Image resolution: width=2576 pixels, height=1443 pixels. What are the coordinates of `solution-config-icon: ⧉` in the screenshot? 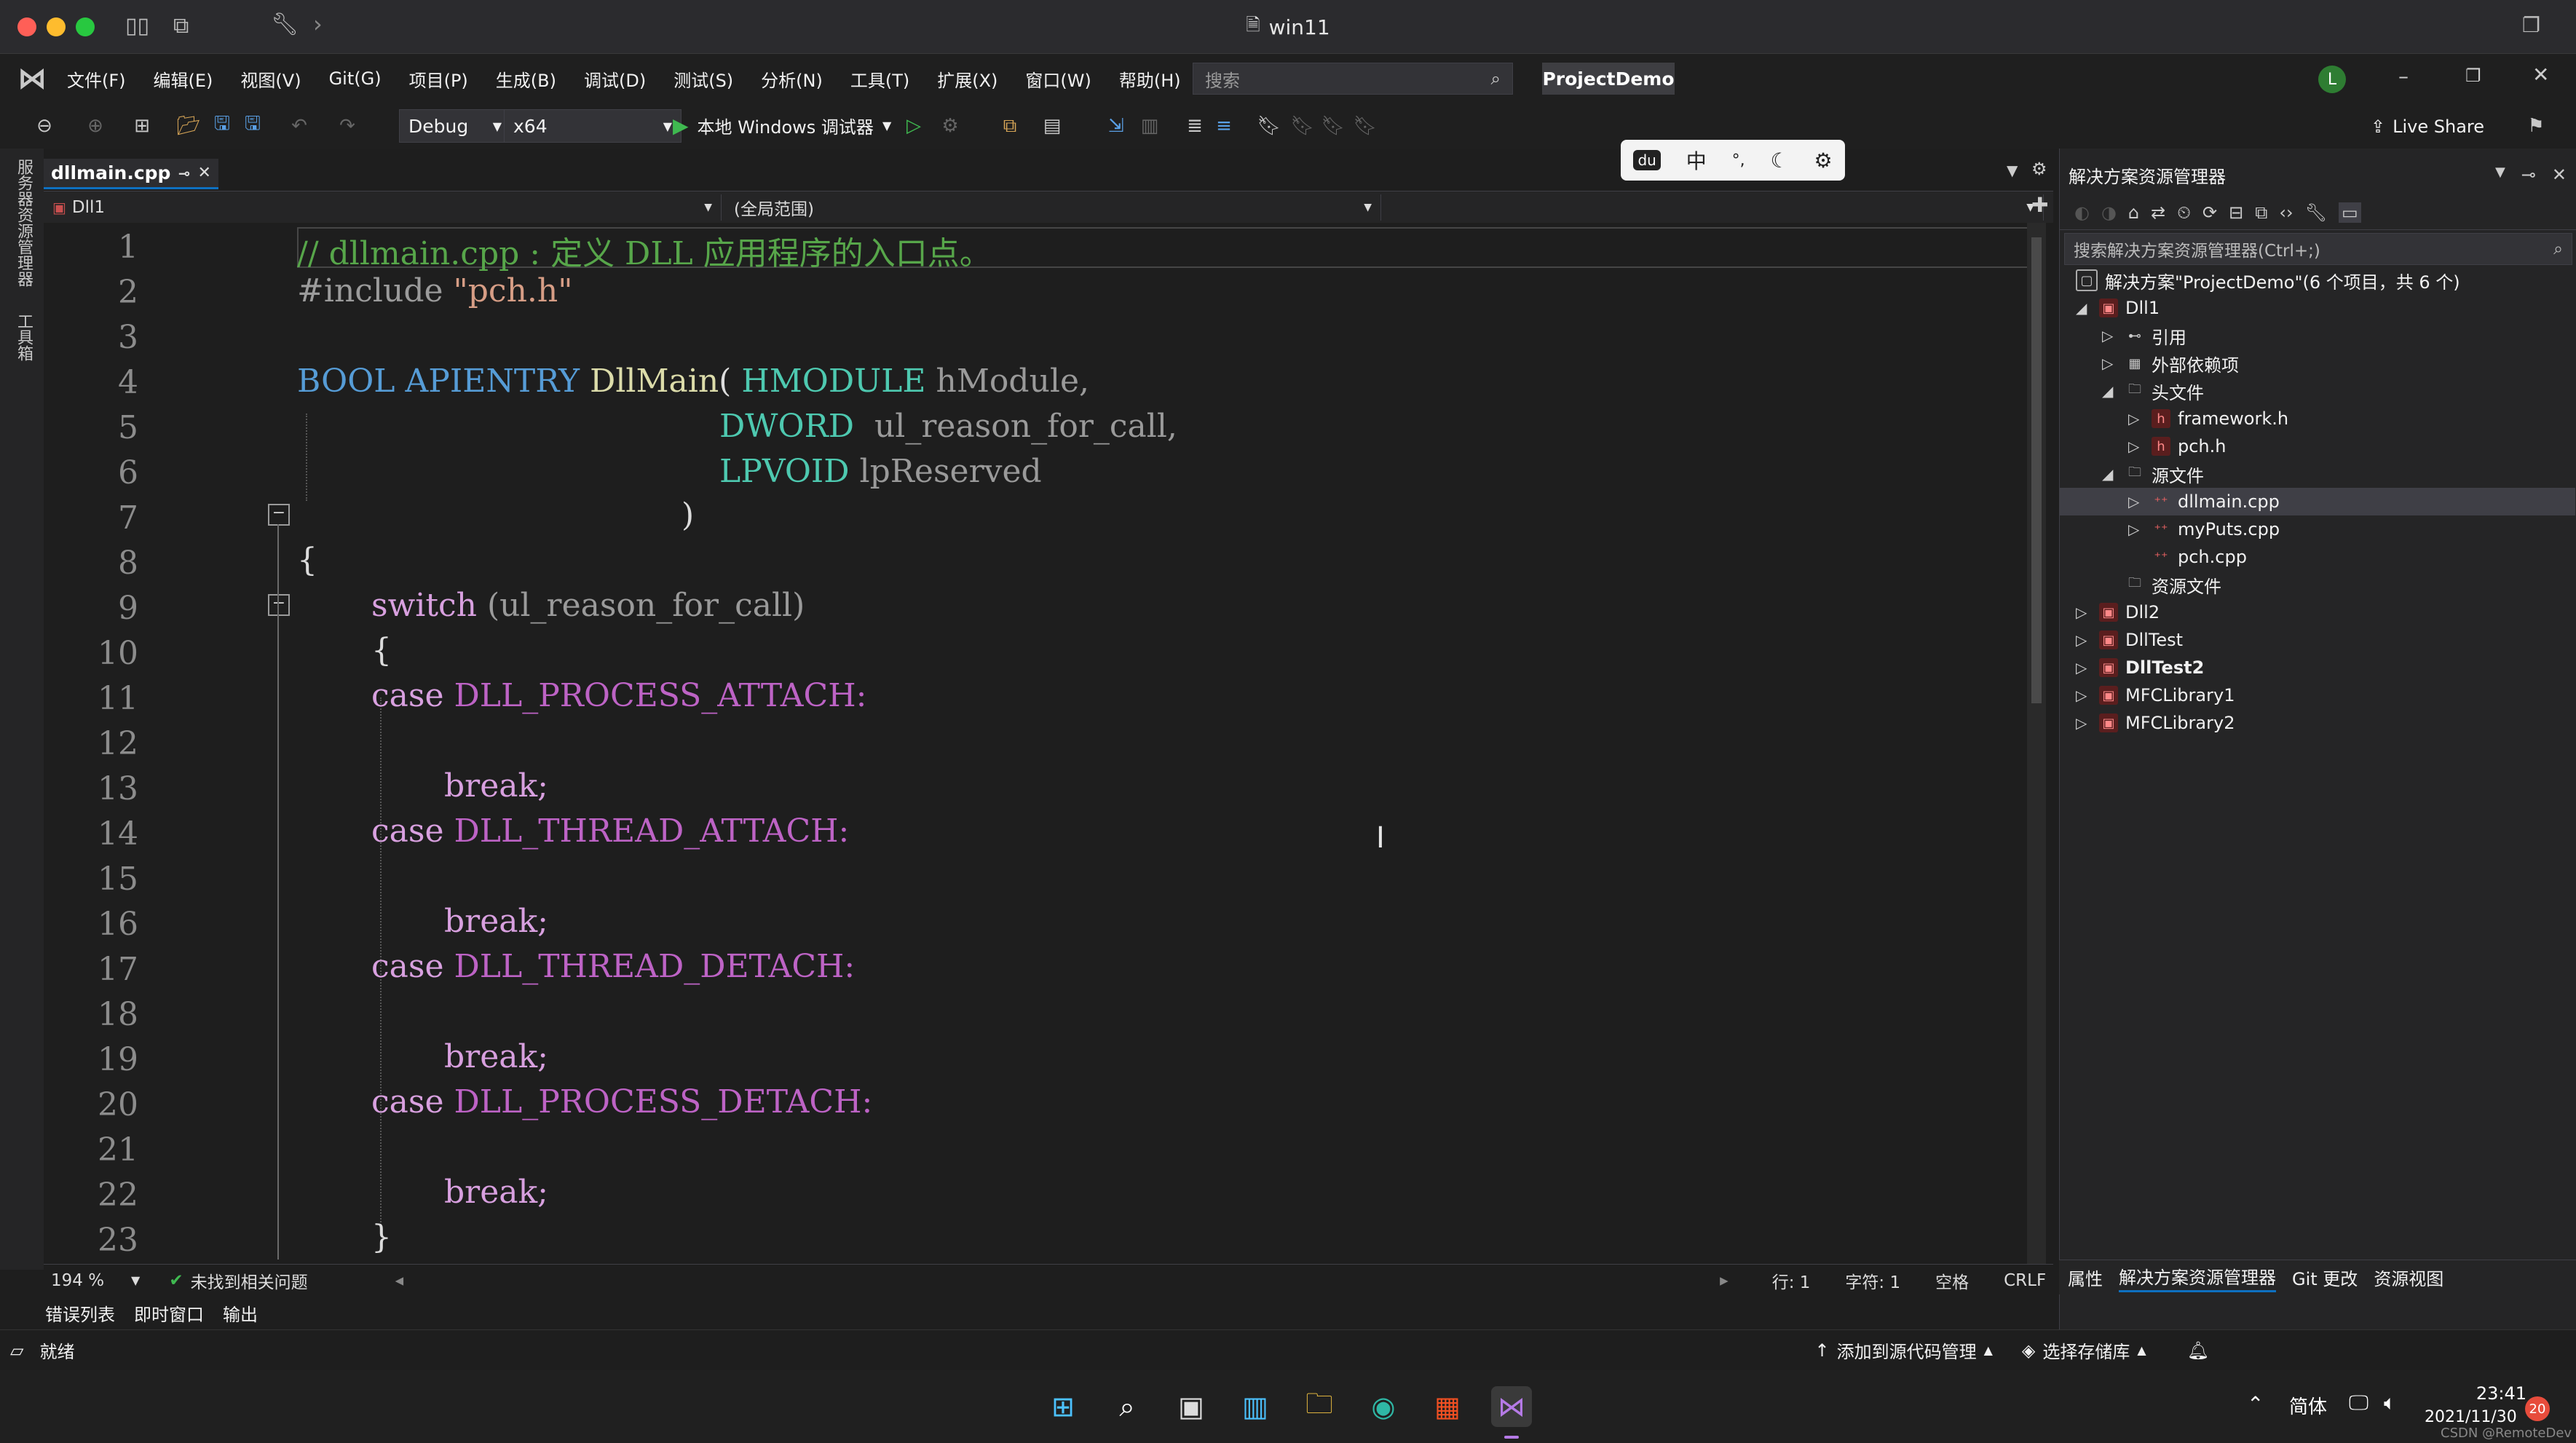 It's located at (1010, 126).